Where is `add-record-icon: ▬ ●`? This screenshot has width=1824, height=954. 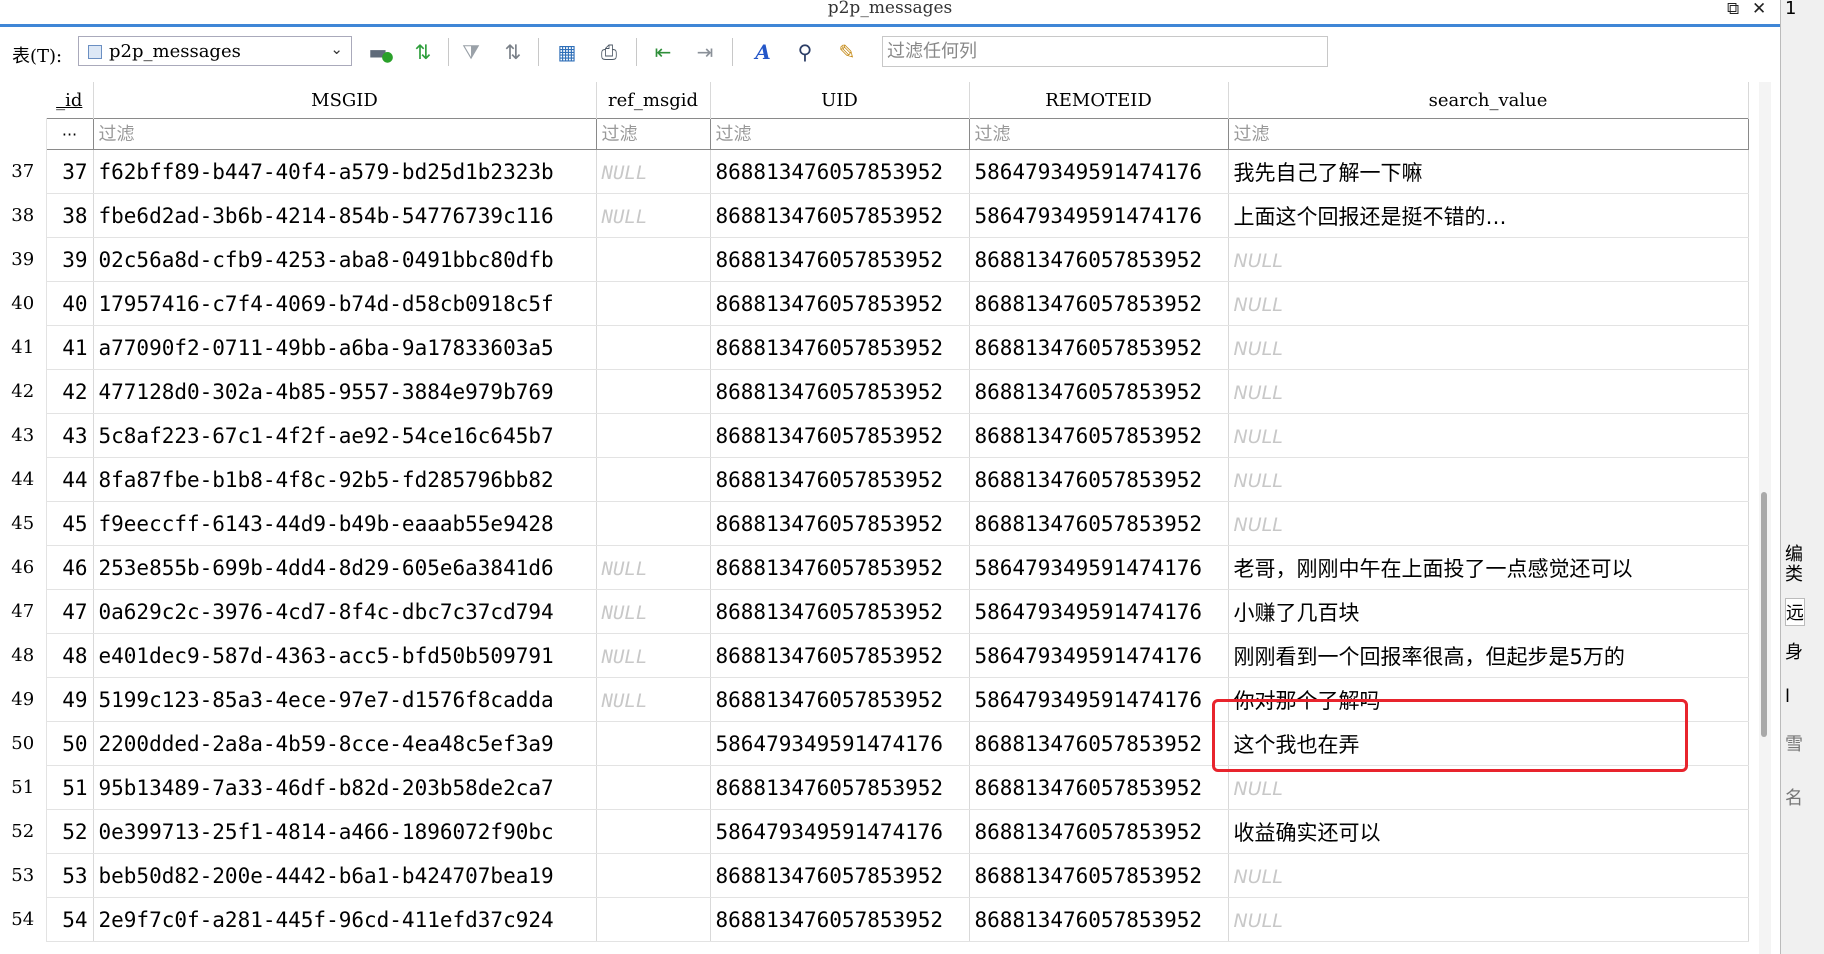 add-record-icon: ▬ ● is located at coordinates (381, 52).